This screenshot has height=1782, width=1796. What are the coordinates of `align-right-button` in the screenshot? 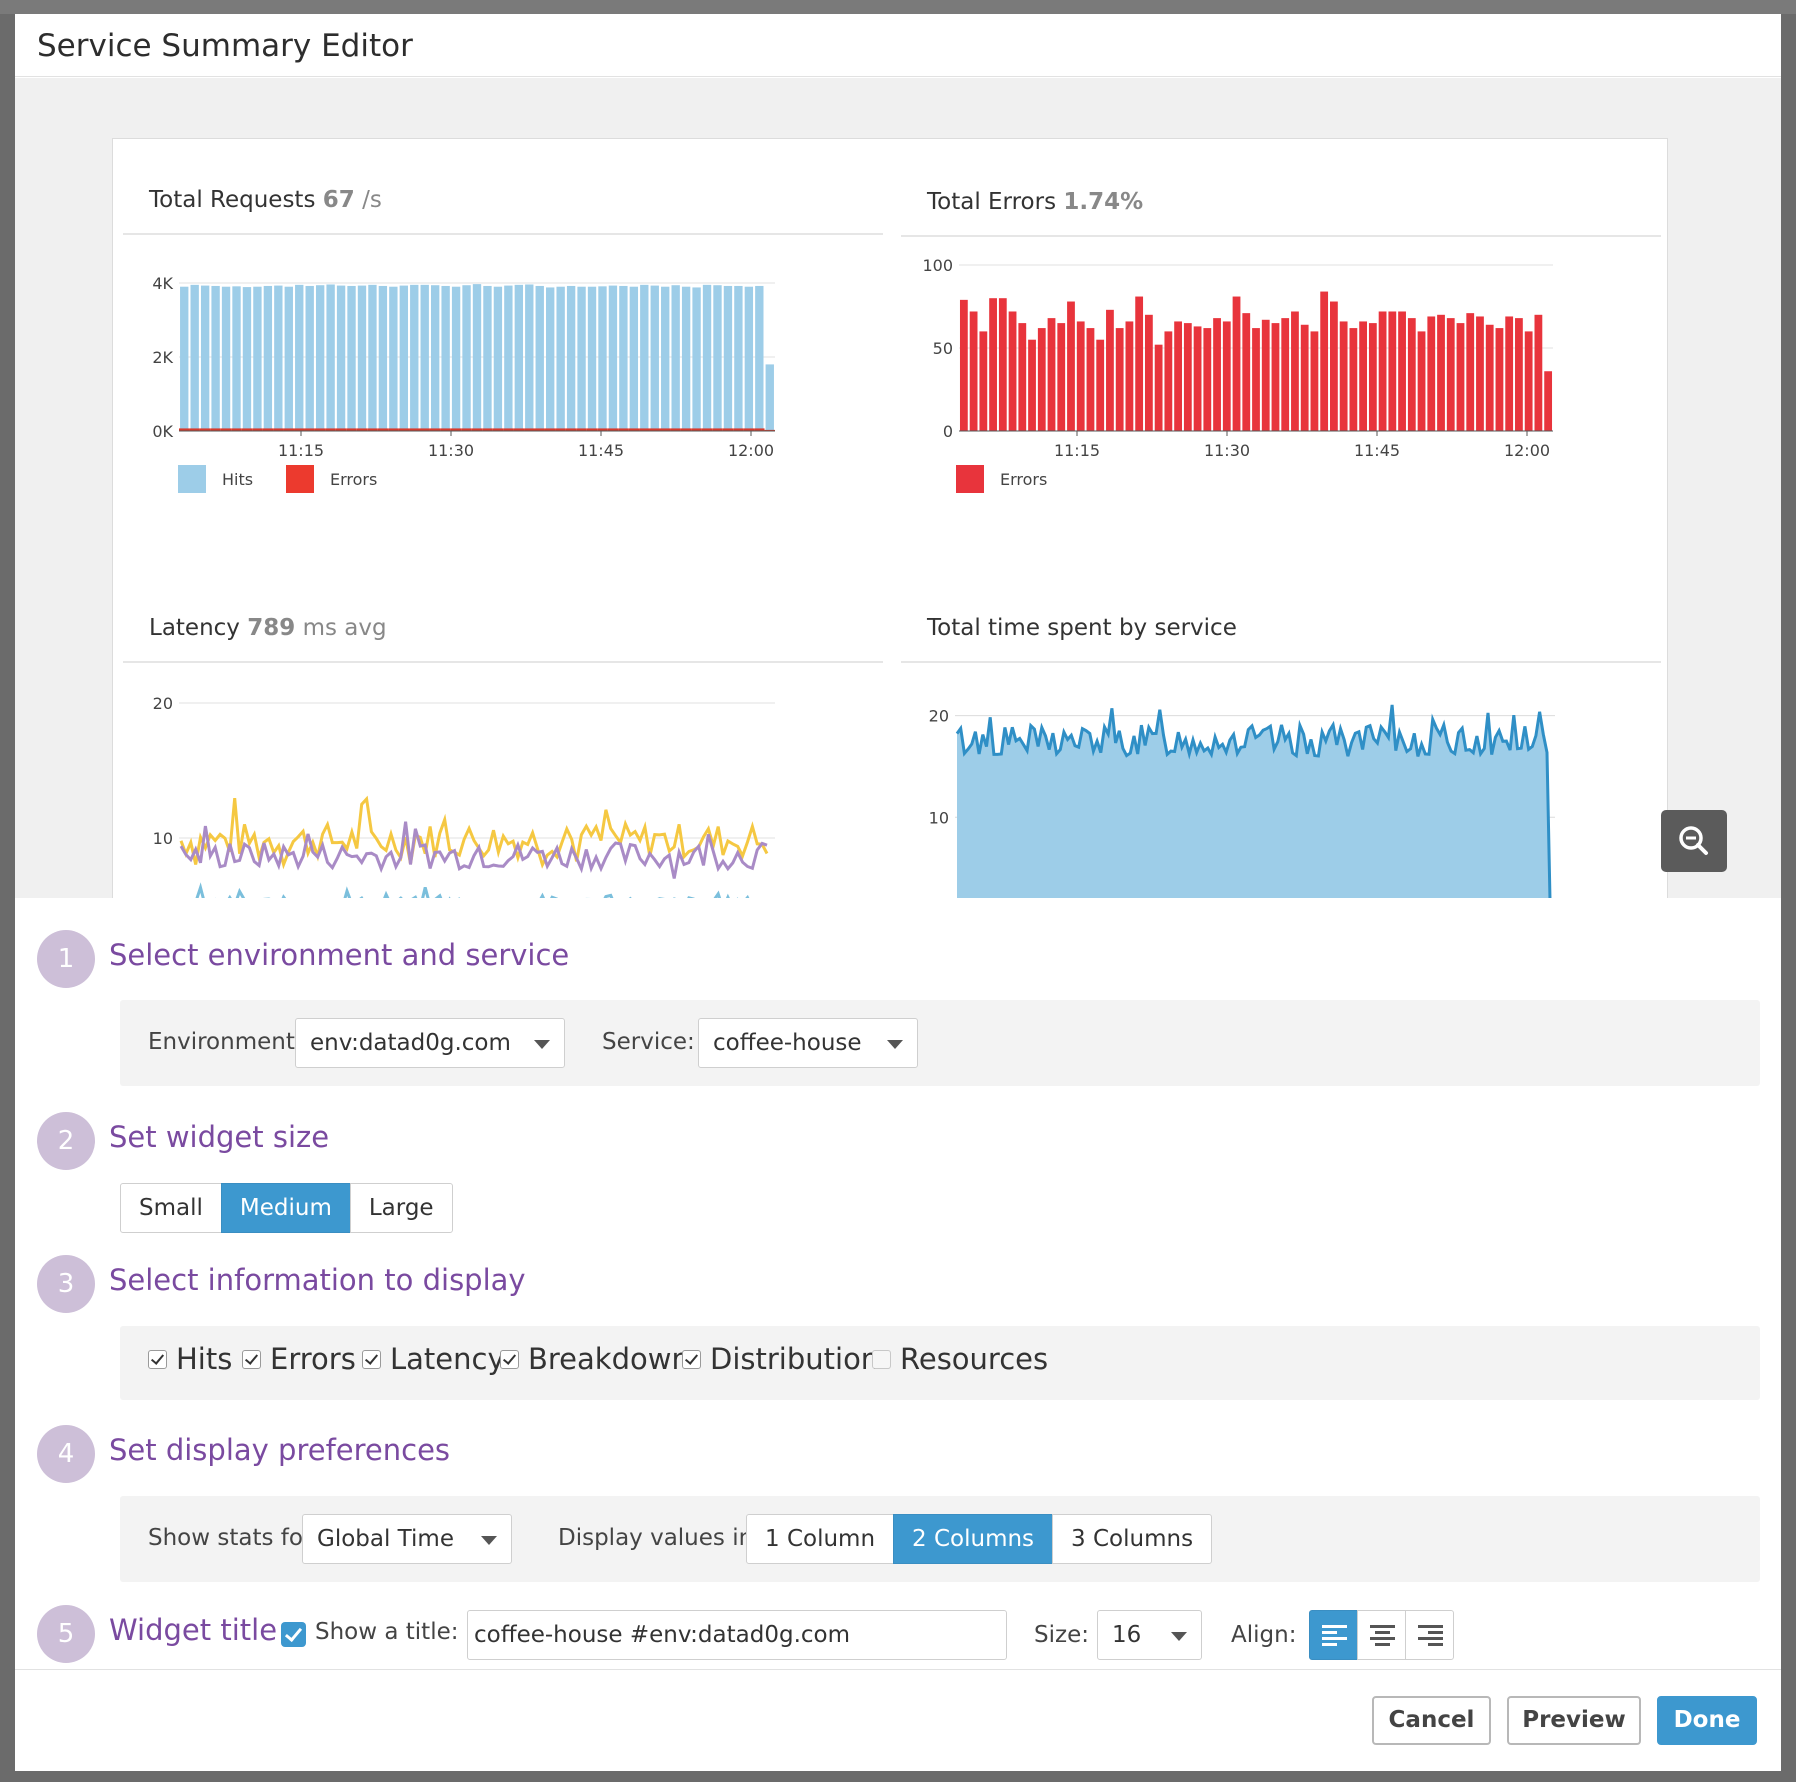 It's located at (1429, 1635).